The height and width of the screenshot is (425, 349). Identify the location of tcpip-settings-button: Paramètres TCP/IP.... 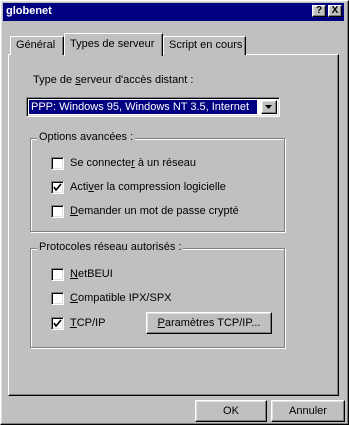
(209, 323).